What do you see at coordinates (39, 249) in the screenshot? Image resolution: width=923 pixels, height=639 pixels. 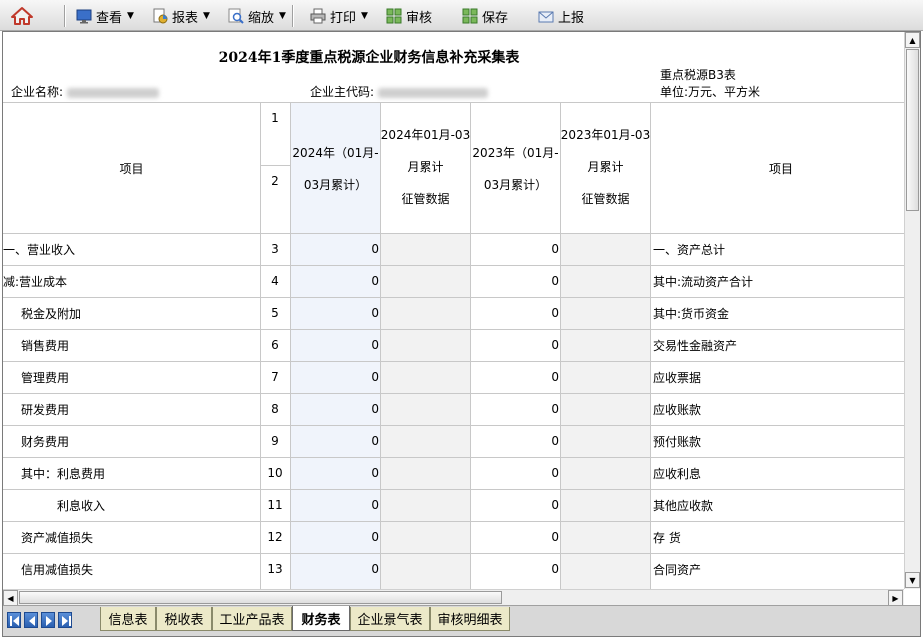 I see `row-item-label: 一、营业收入` at bounding box center [39, 249].